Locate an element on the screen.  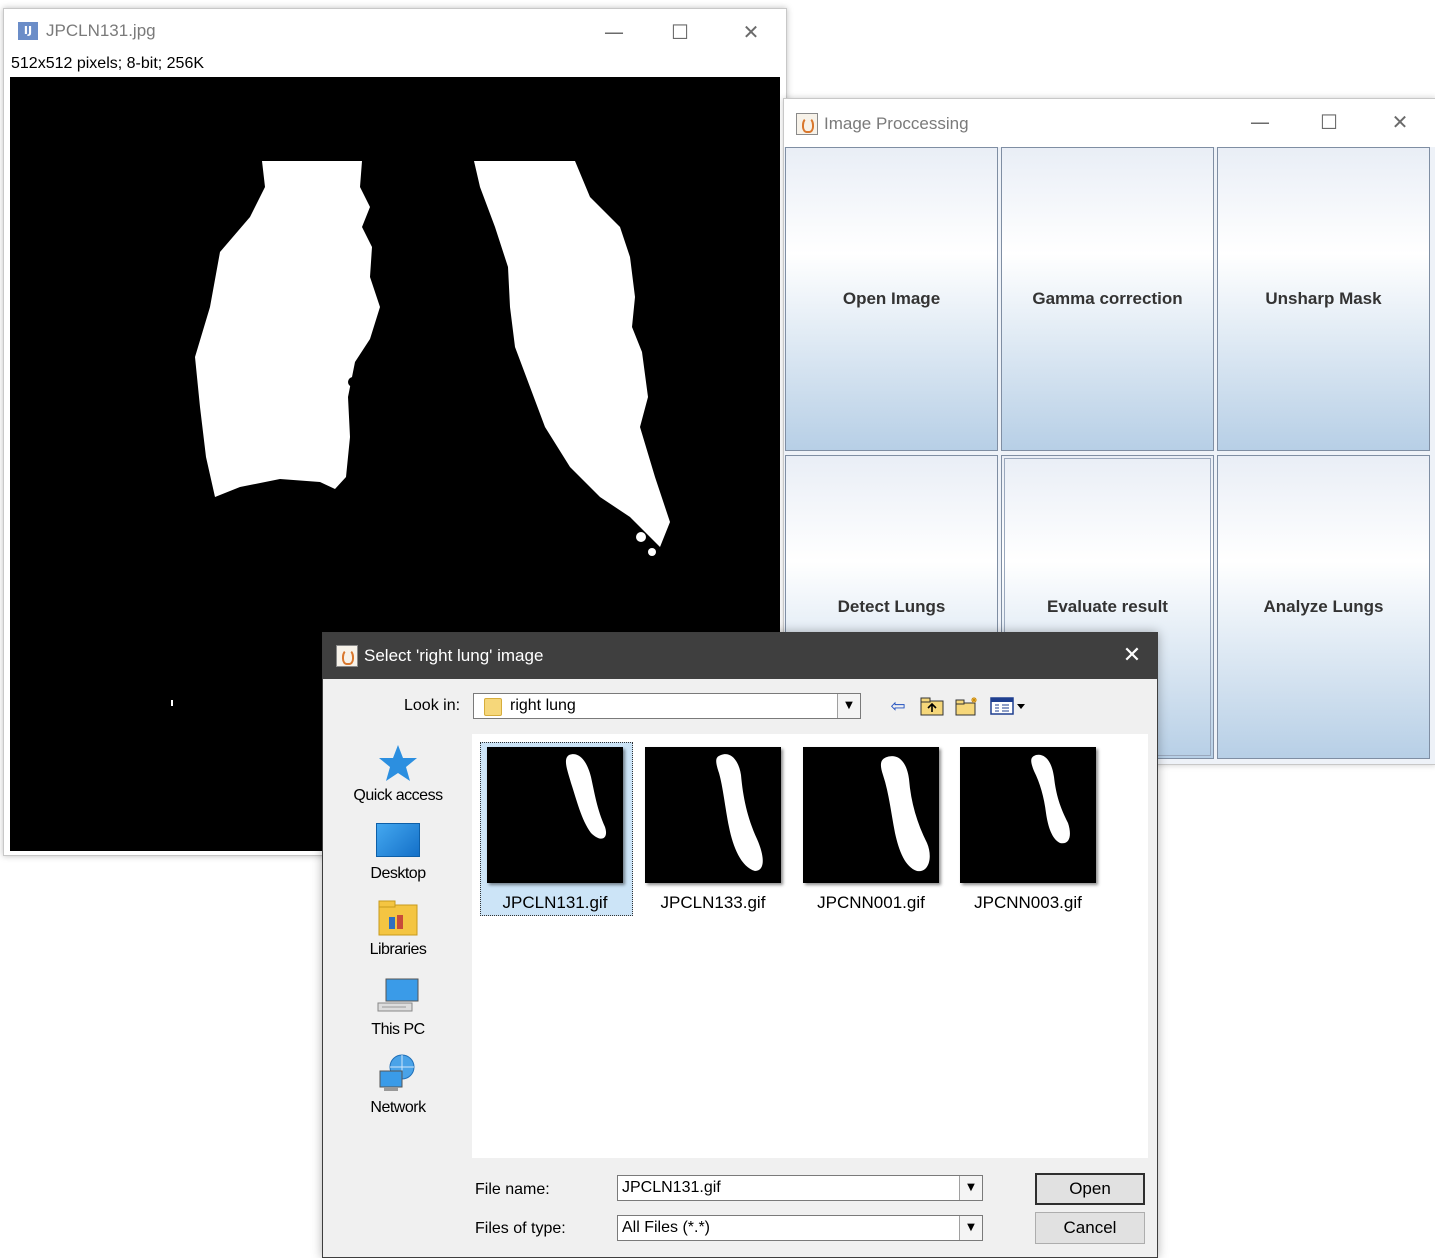
image-processing-titlebar: Image Proccessing — ☐ ✕ is located at coordinates (1109, 123).